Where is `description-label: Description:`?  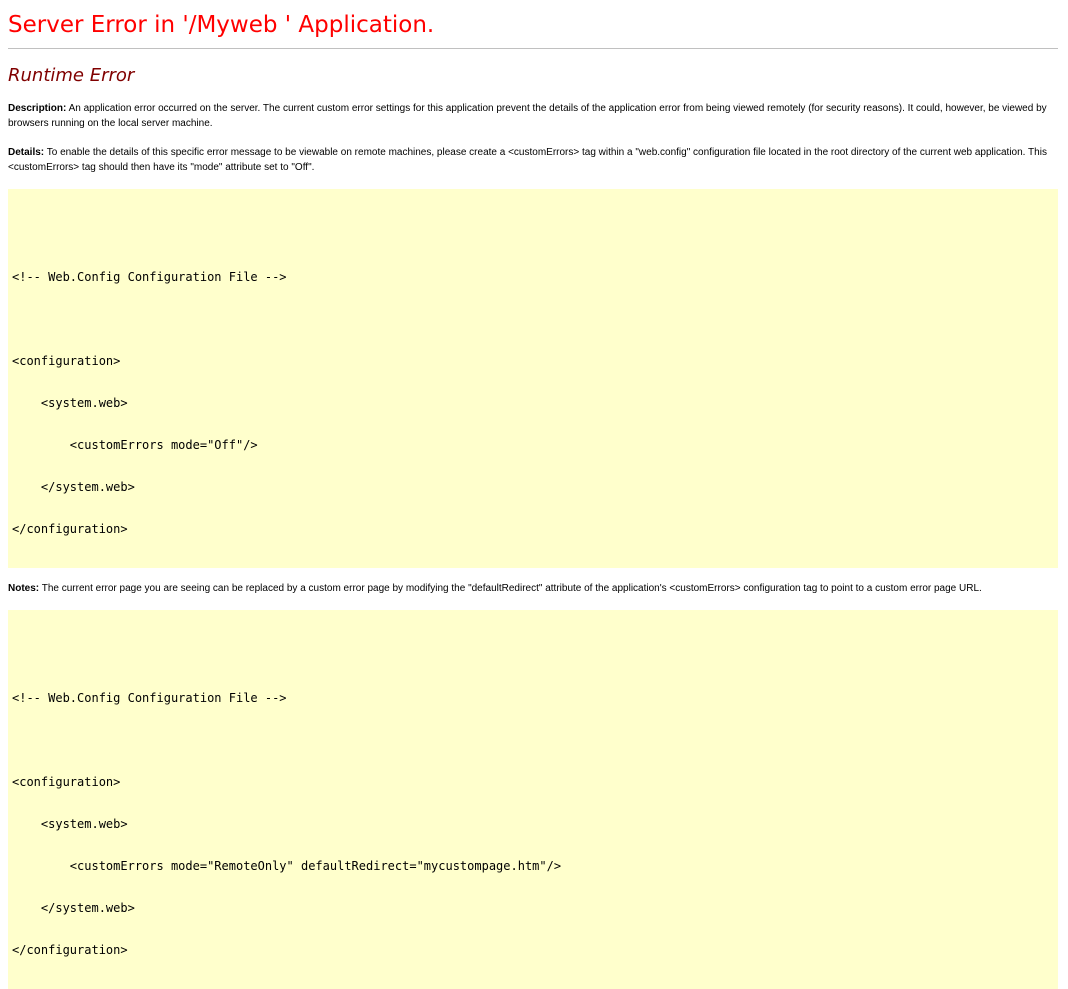 description-label: Description: is located at coordinates (37, 108).